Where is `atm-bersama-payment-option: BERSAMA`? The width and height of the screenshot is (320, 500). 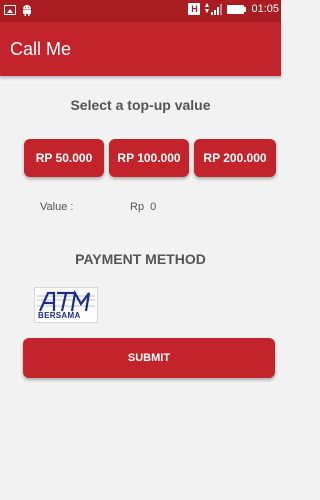 atm-bersama-payment-option: BERSAMA is located at coordinates (66, 305).